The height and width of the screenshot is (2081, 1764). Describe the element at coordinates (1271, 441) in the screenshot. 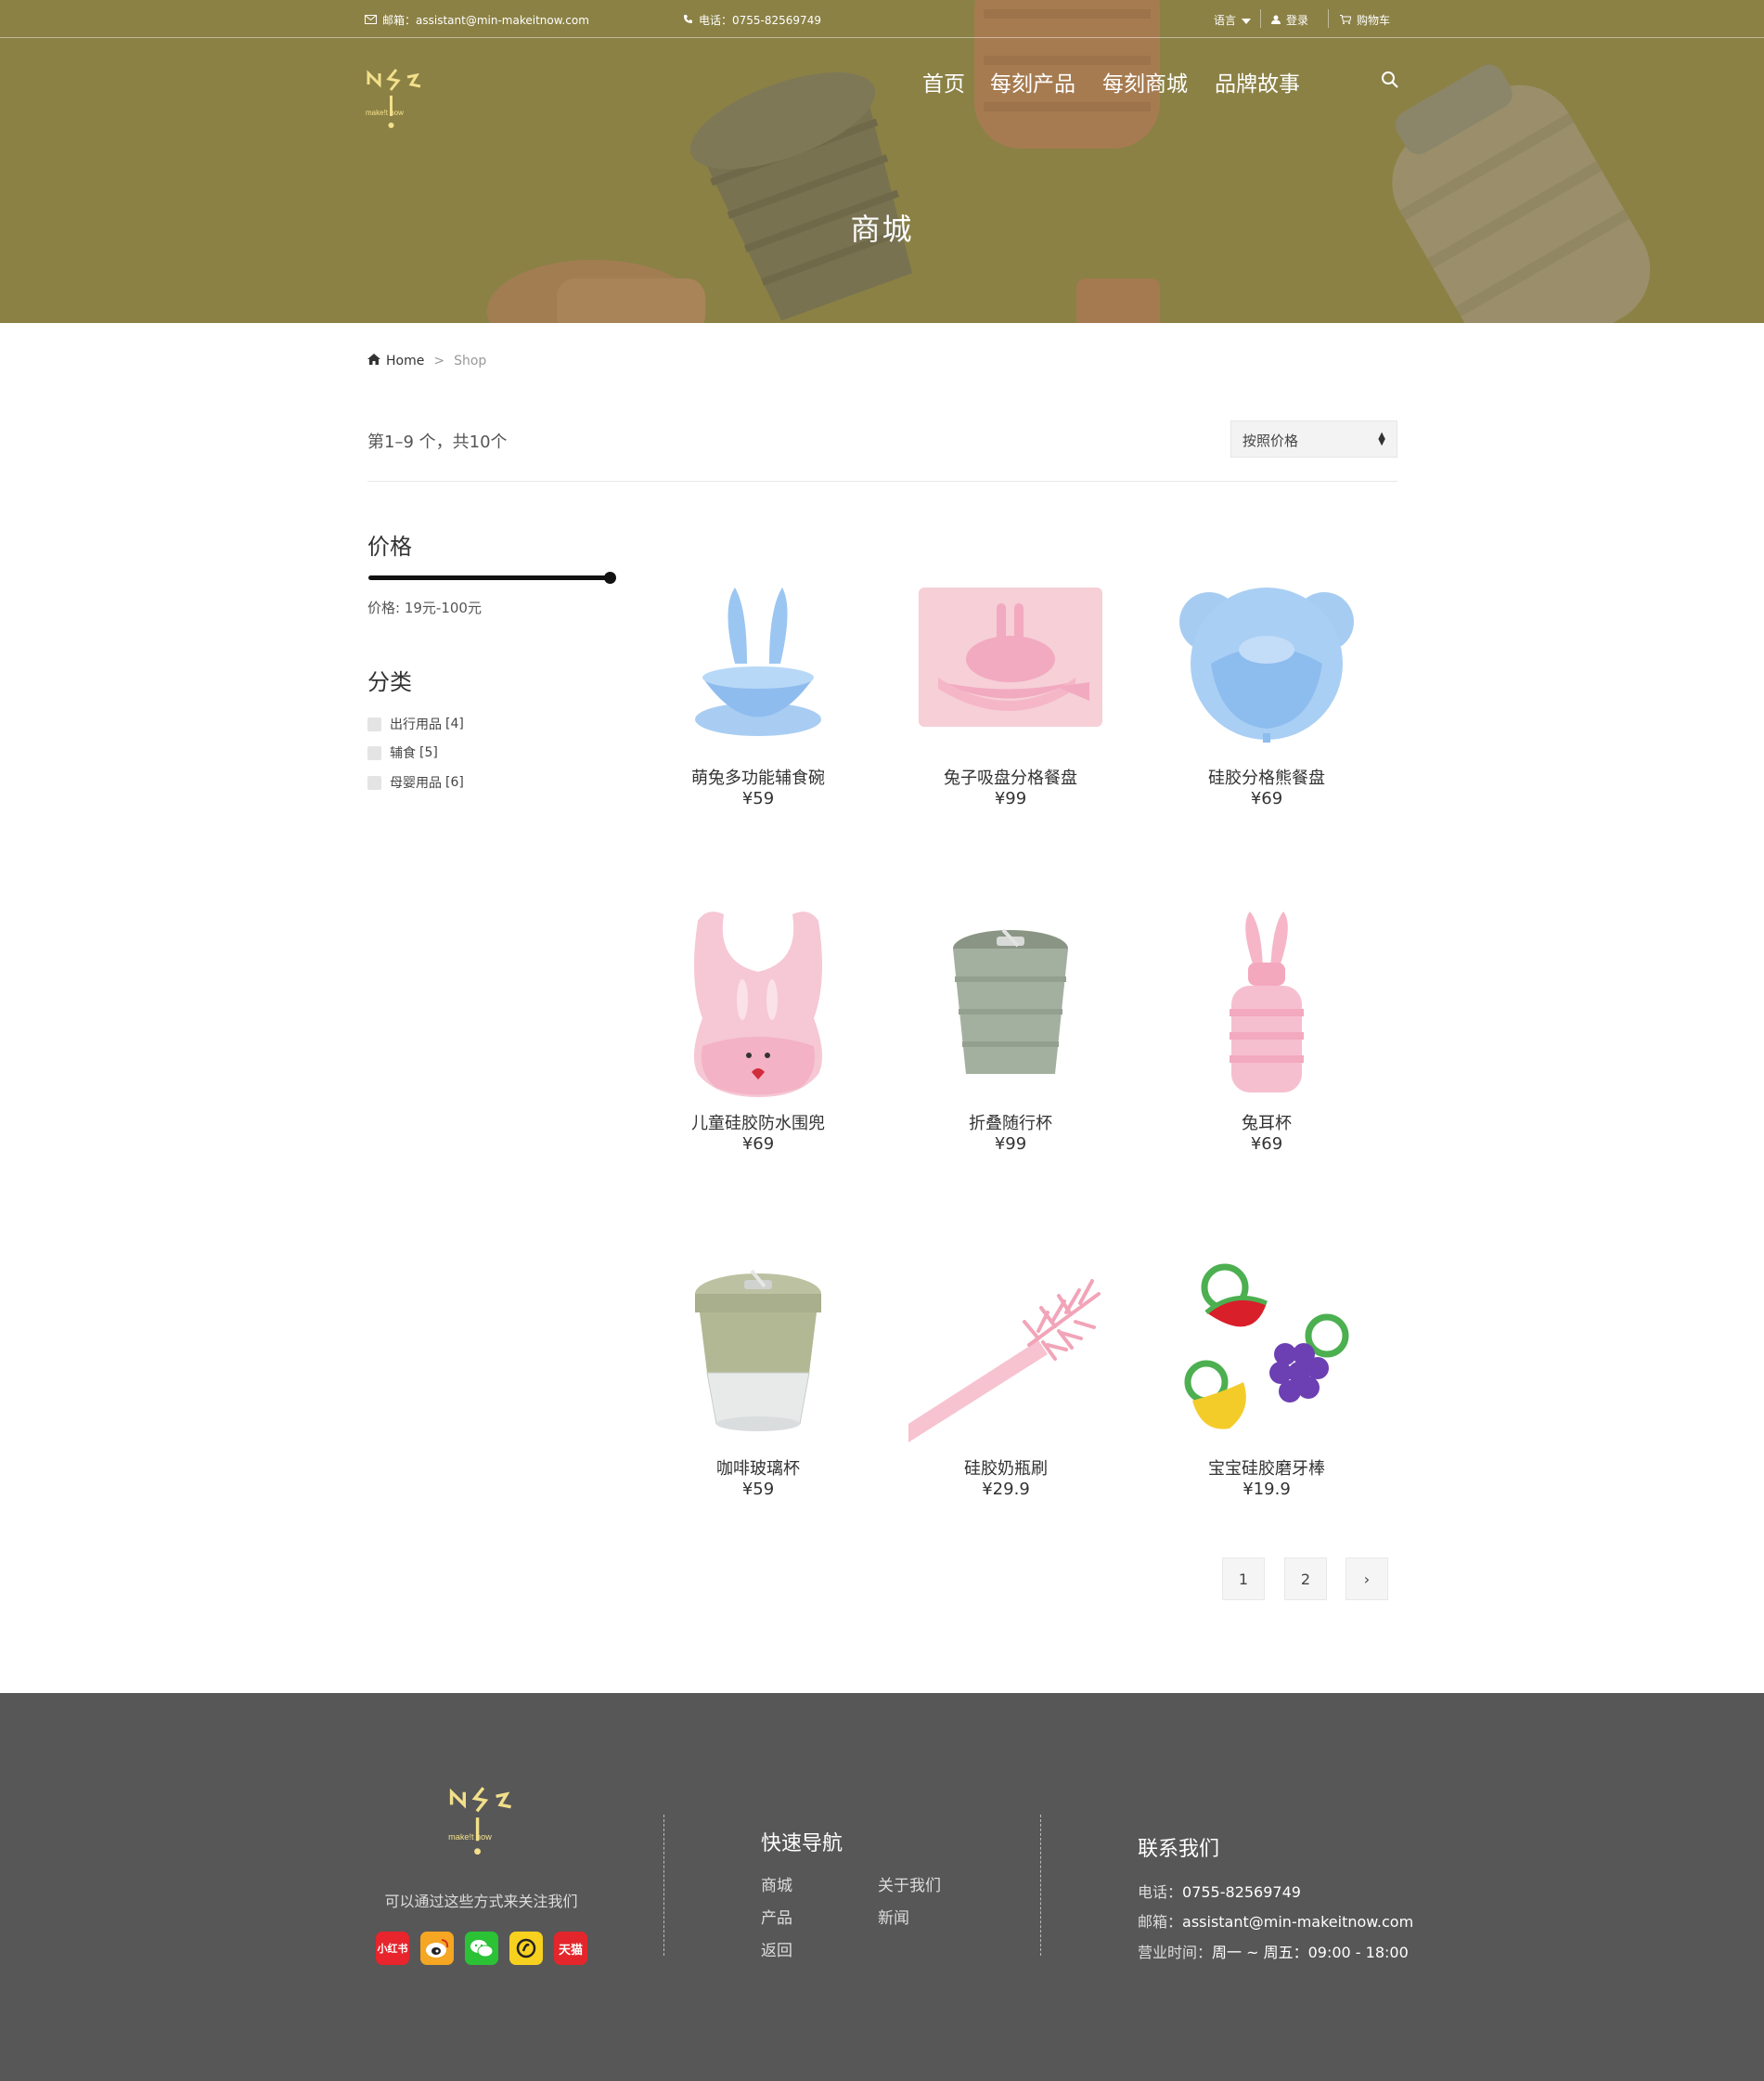

I see `sort-selected-value: 按照价格` at that location.